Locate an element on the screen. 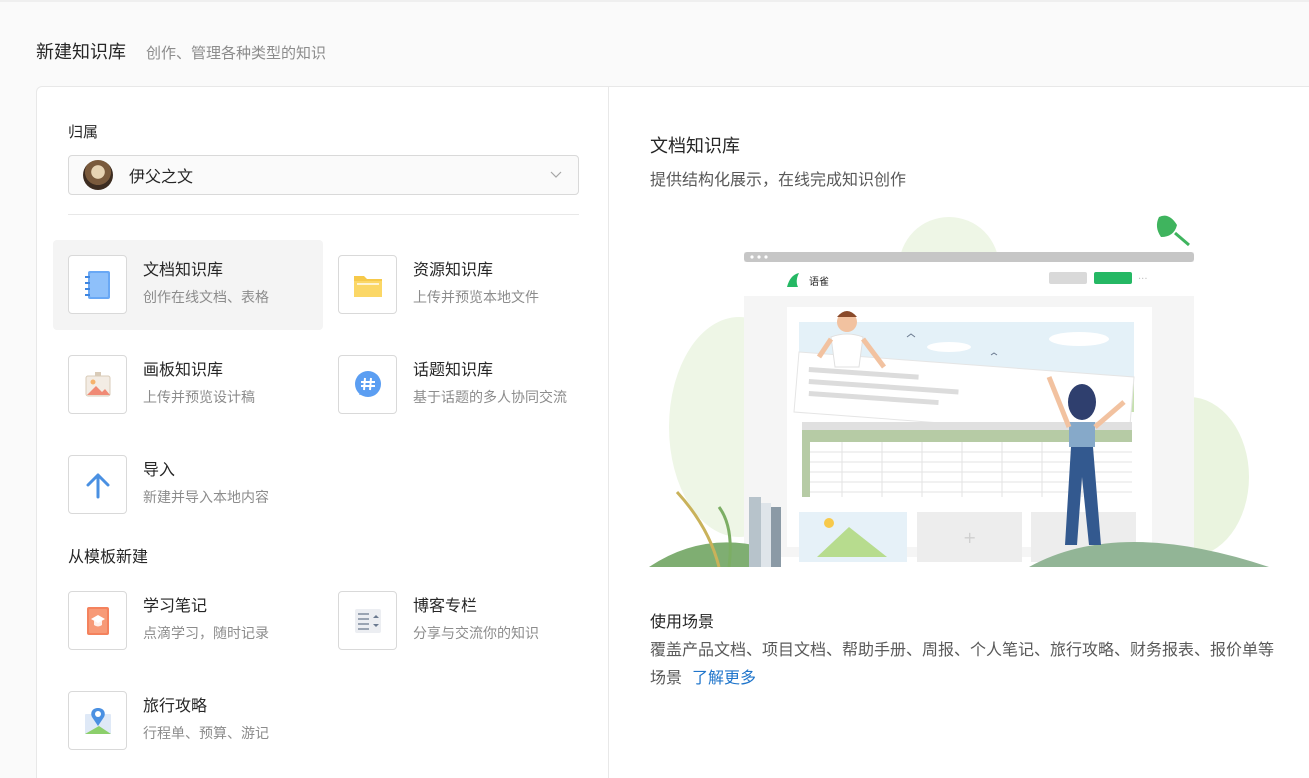 The height and width of the screenshot is (778, 1309). card-template-study-notes: 学习笔记 点滴学习，随时记录 is located at coordinates (188, 621).